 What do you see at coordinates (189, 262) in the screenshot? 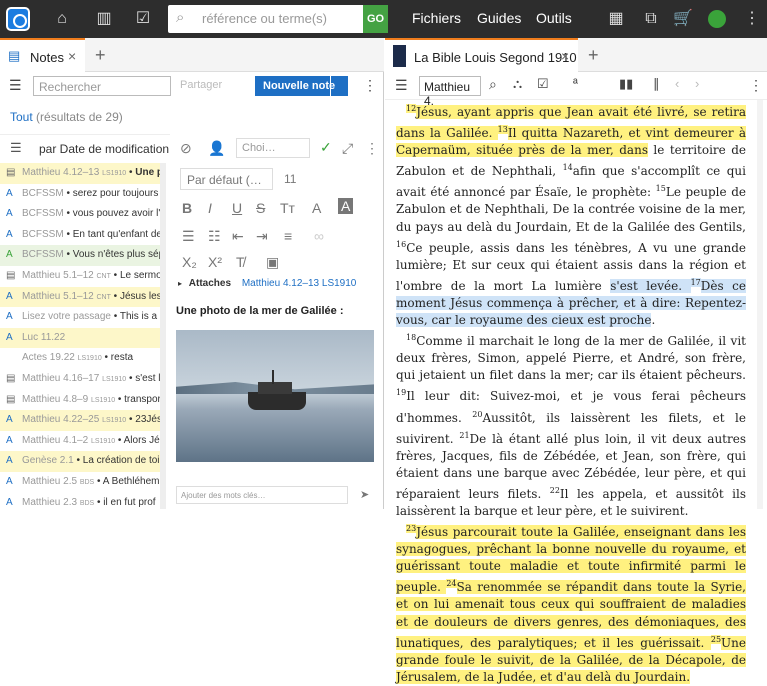
I see `subscript-icon: X₂` at bounding box center [189, 262].